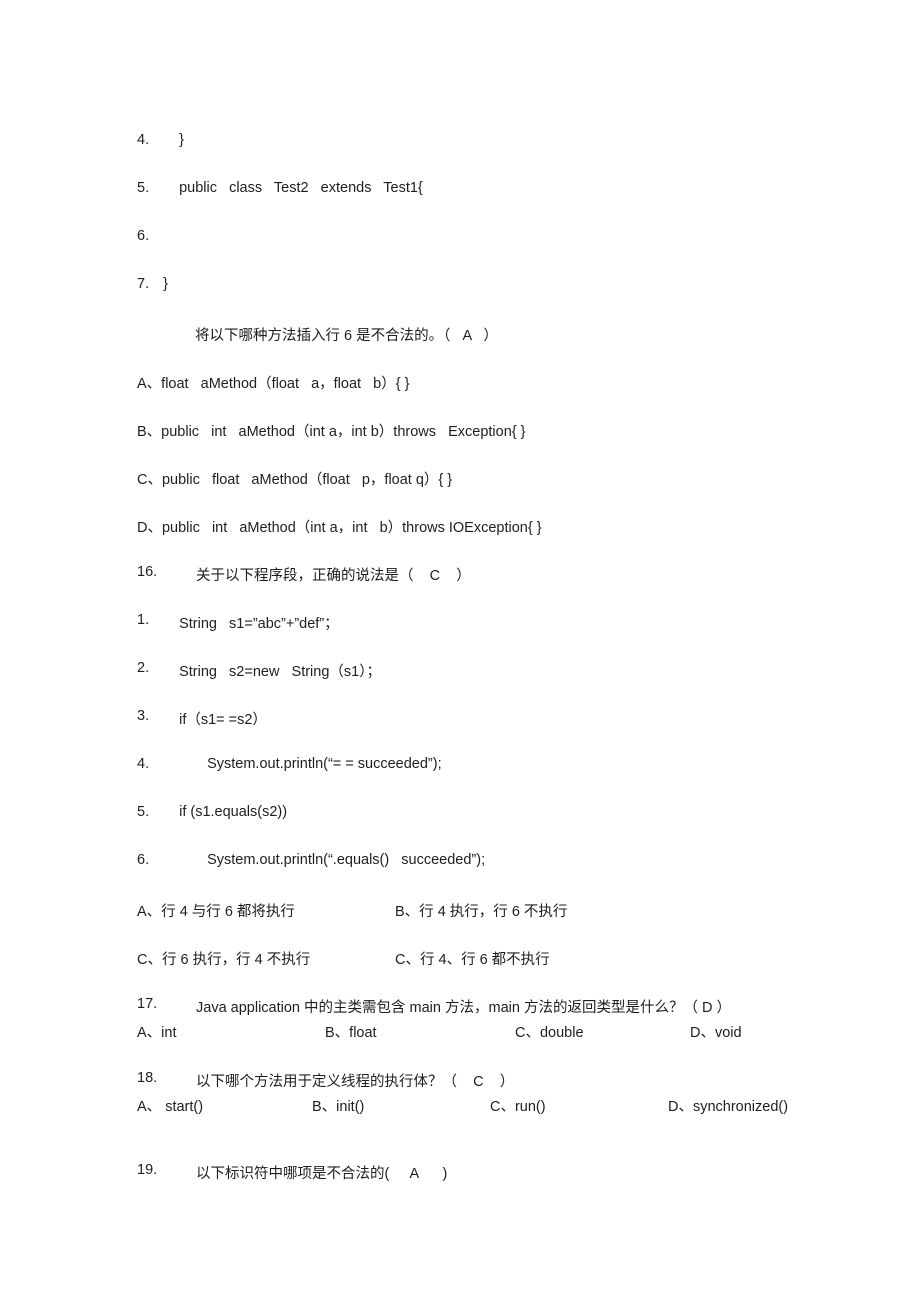 This screenshot has width=920, height=1302. Describe the element at coordinates (143, 860) in the screenshot. I see `q16-code-line-6-number: 6.` at that location.